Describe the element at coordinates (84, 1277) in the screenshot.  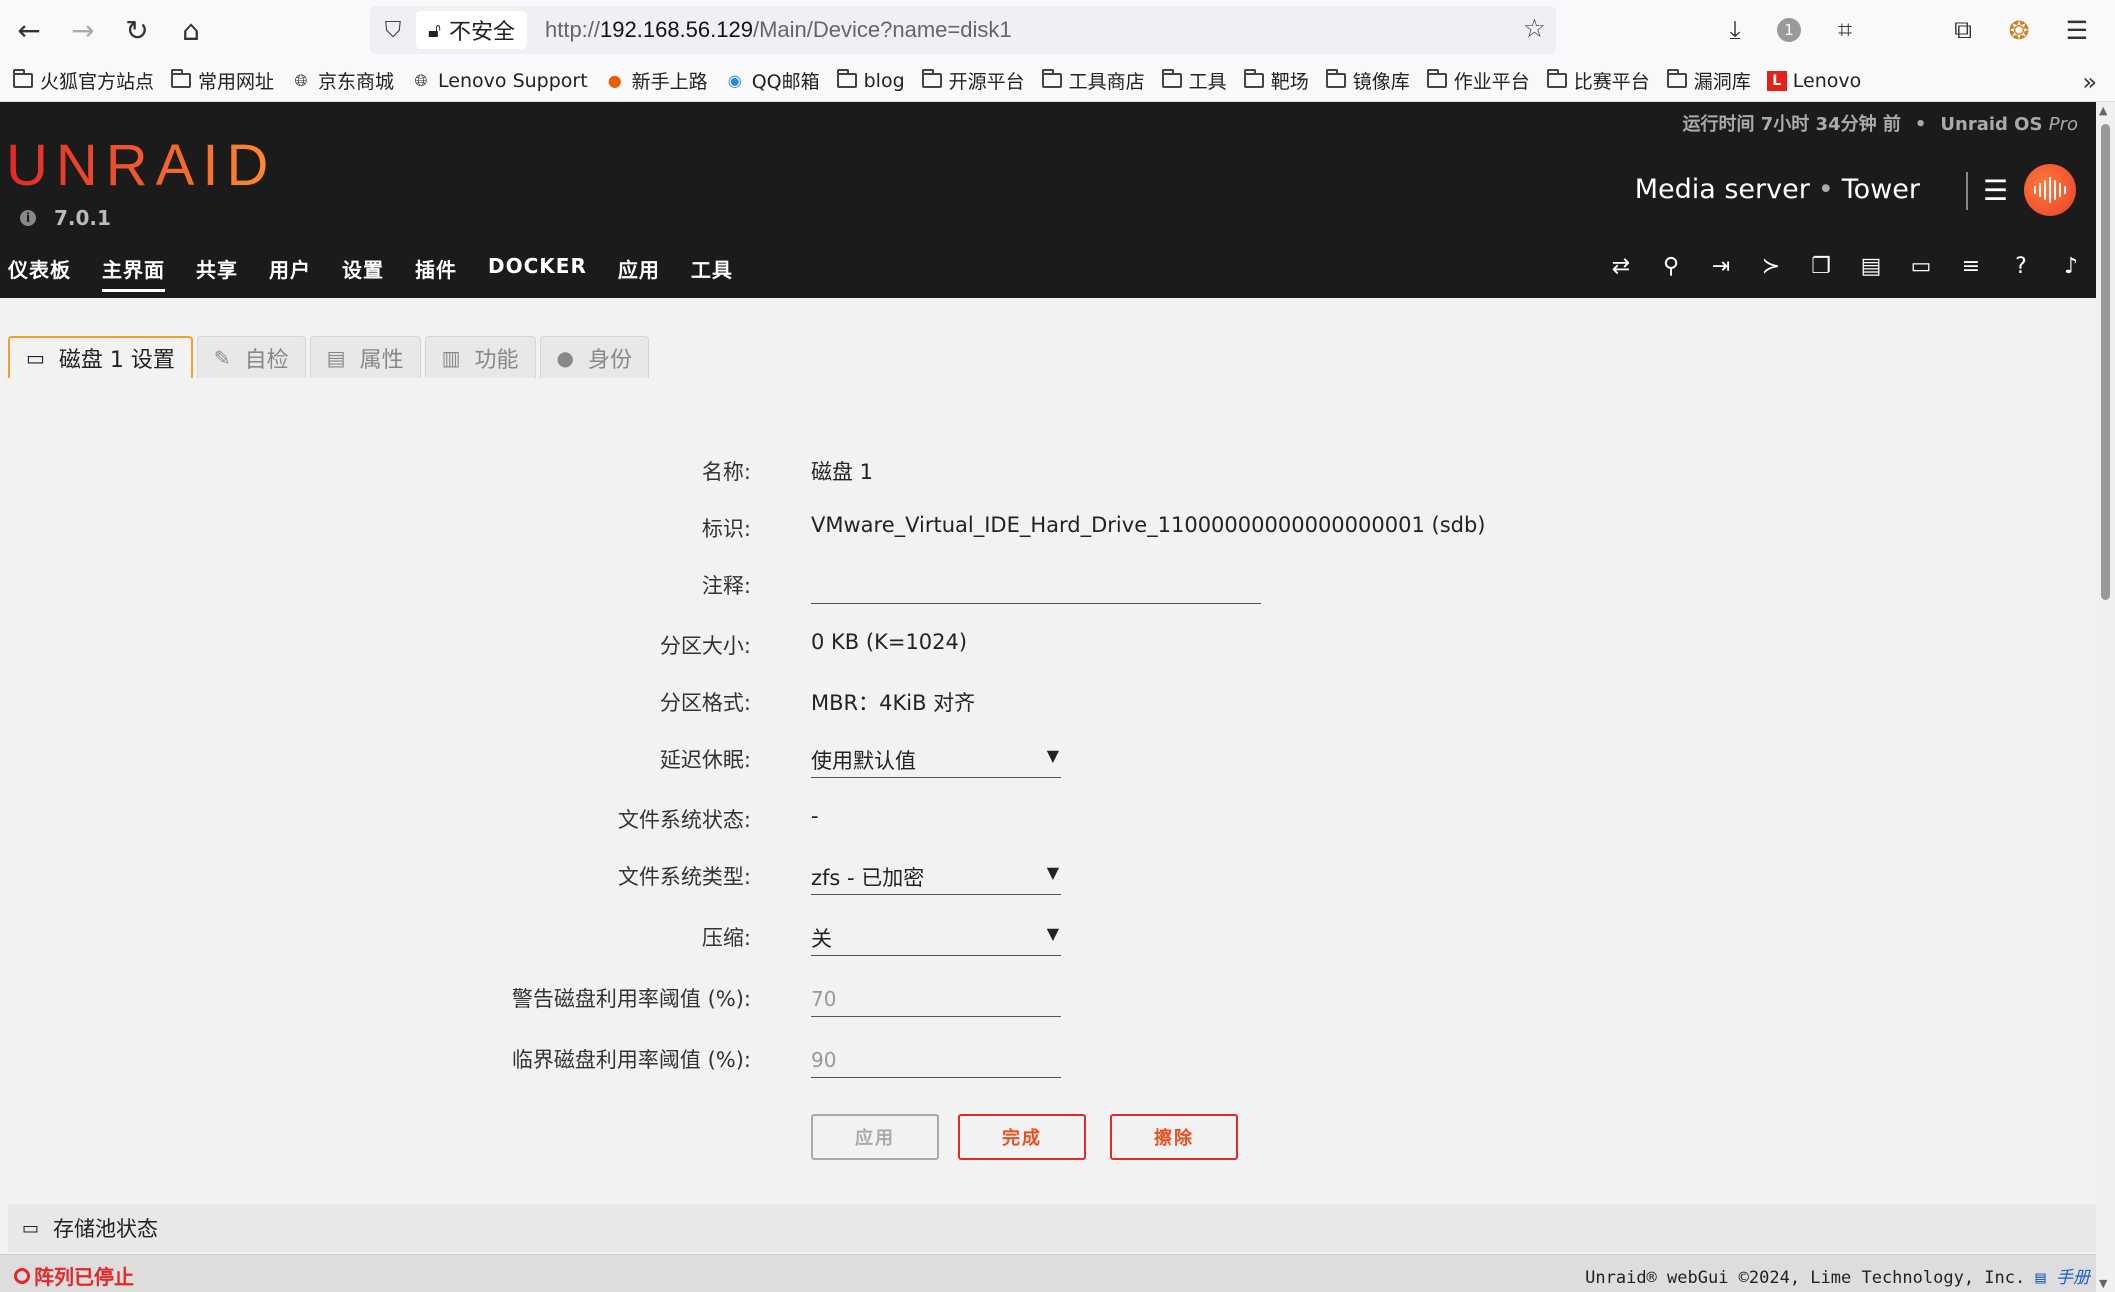
I see `array-status-text: 阵列已停止` at that location.